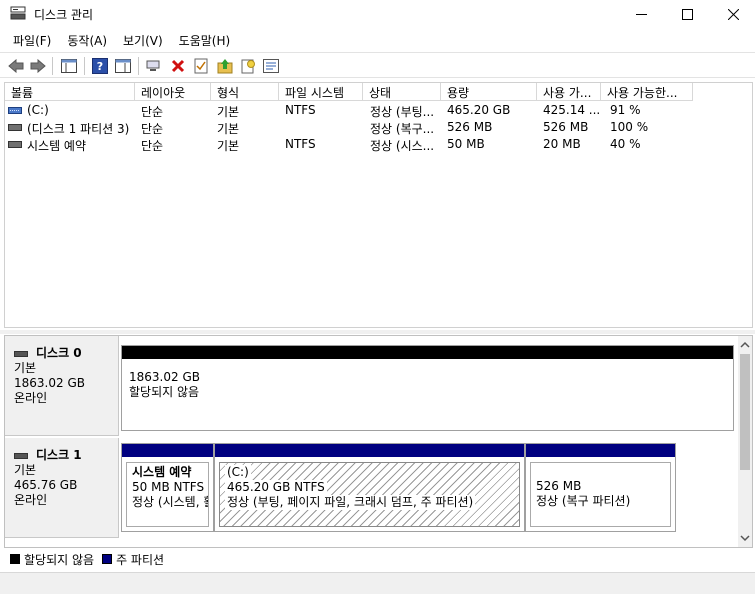 The width and height of the screenshot is (755, 594). What do you see at coordinates (38, 110) in the screenshot?
I see `cell-volume: (C:)` at bounding box center [38, 110].